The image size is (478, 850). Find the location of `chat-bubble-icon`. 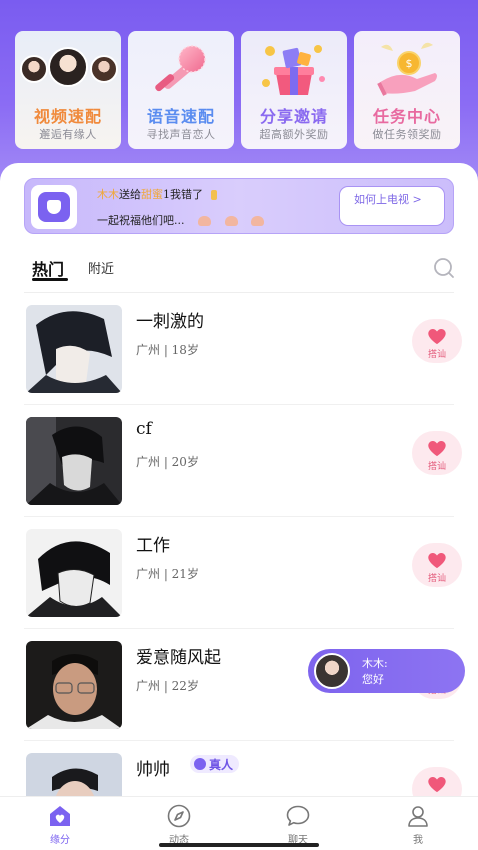

chat-bubble-icon is located at coordinates (298, 815).